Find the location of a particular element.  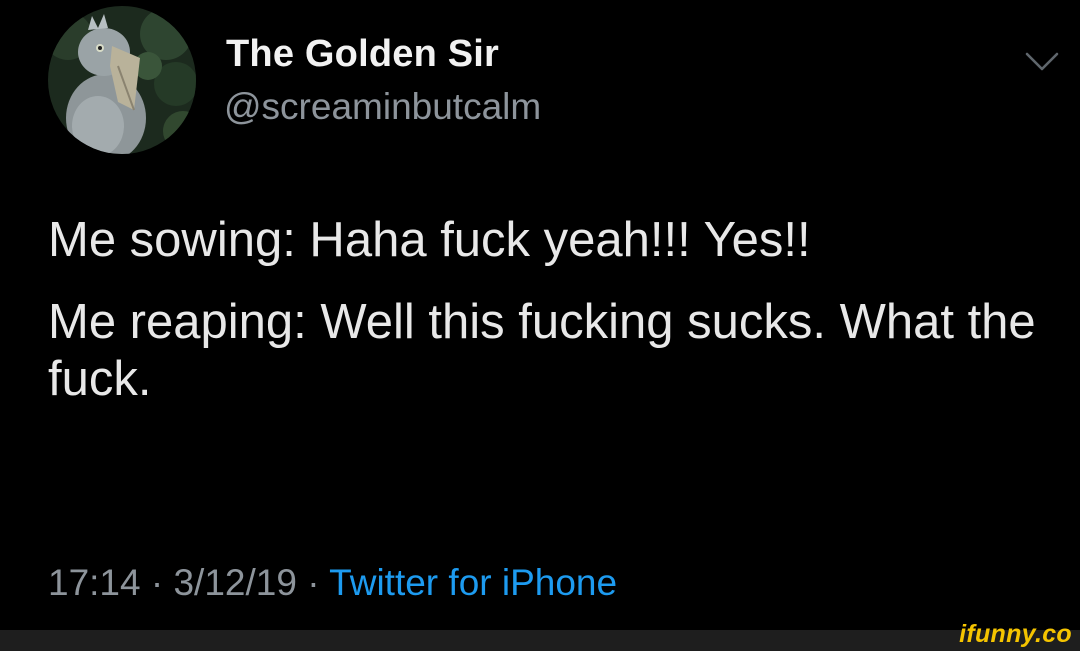

ifunny-watermark: ifunny.co is located at coordinates (1015, 634).